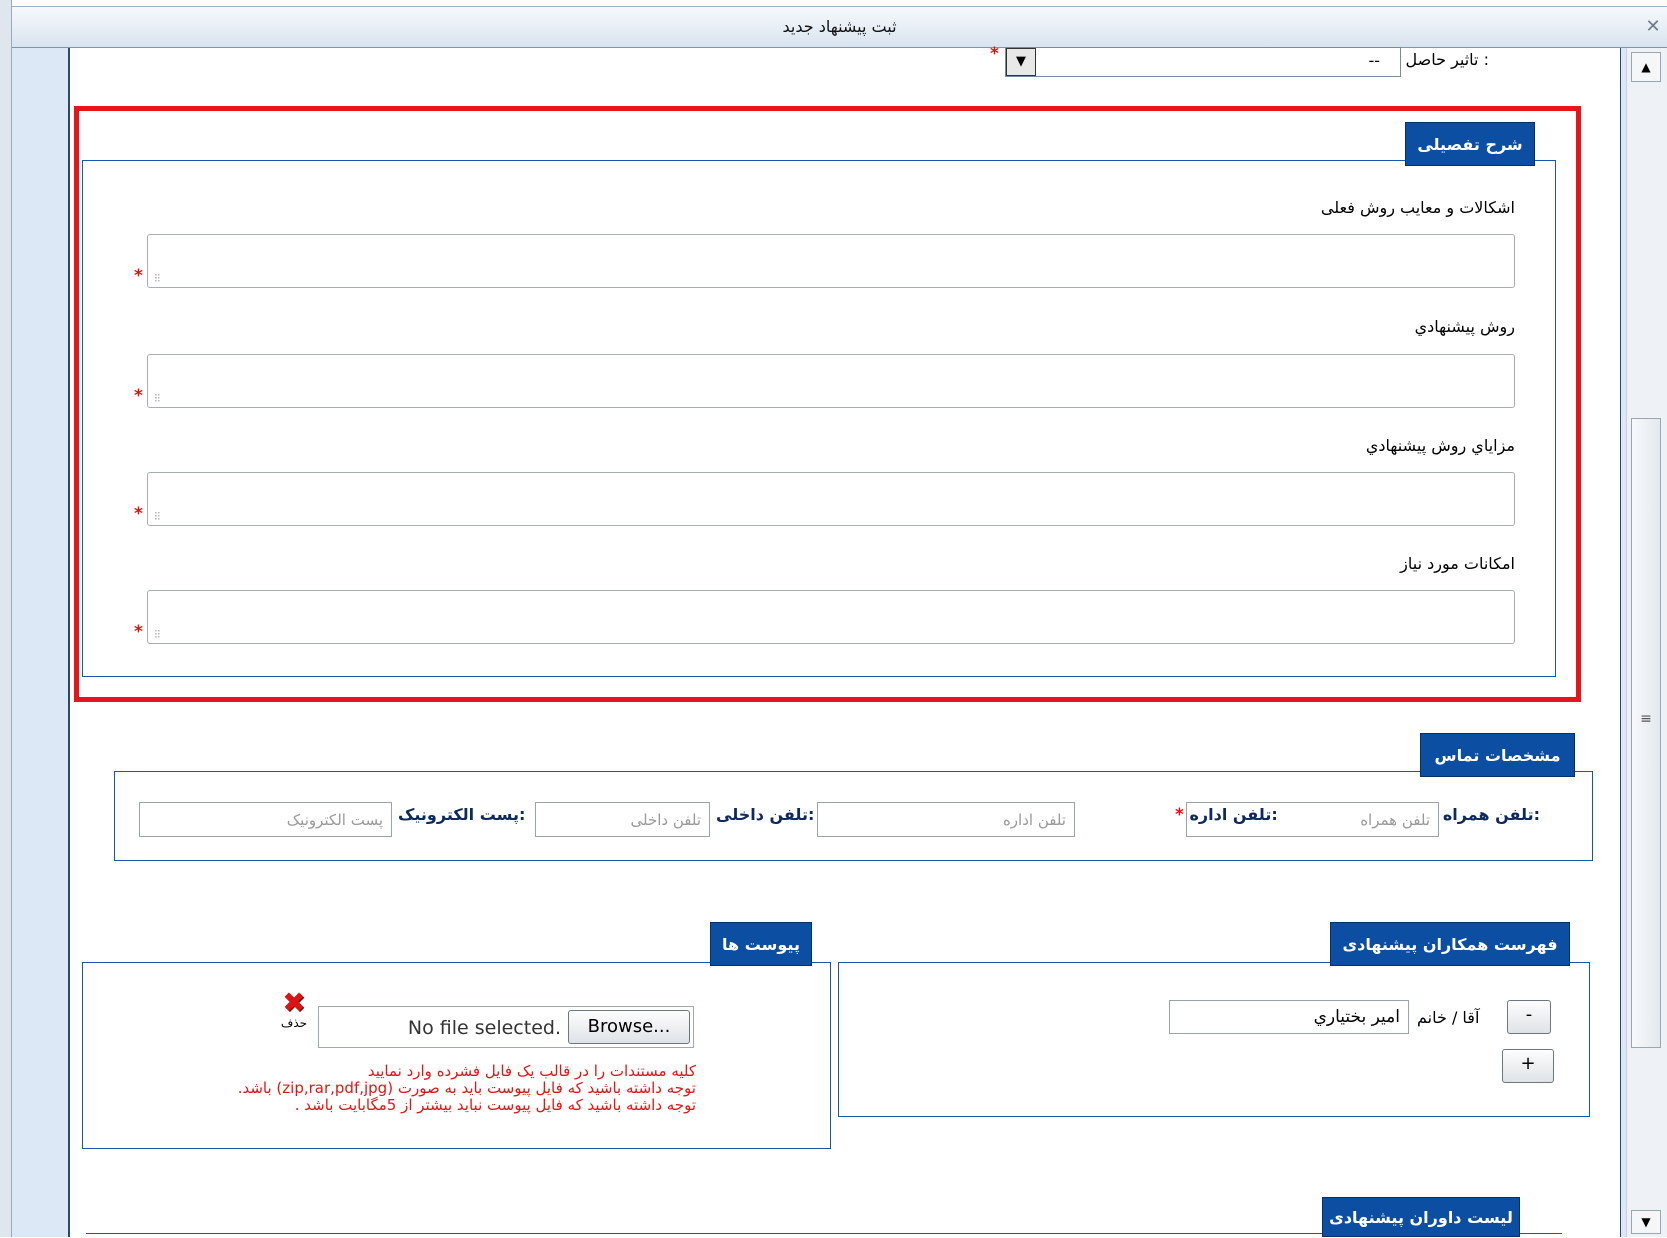 This screenshot has width=1667, height=1238. Describe the element at coordinates (462, 814) in the screenshot. I see `email-label: پست الکترونیک:` at that location.